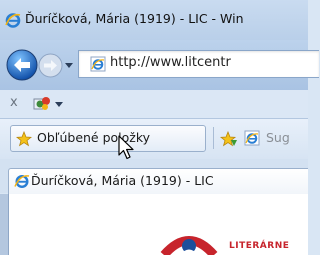 The width and height of the screenshot is (320, 255). Describe the element at coordinates (24, 139) in the screenshot. I see `star-icon` at that location.